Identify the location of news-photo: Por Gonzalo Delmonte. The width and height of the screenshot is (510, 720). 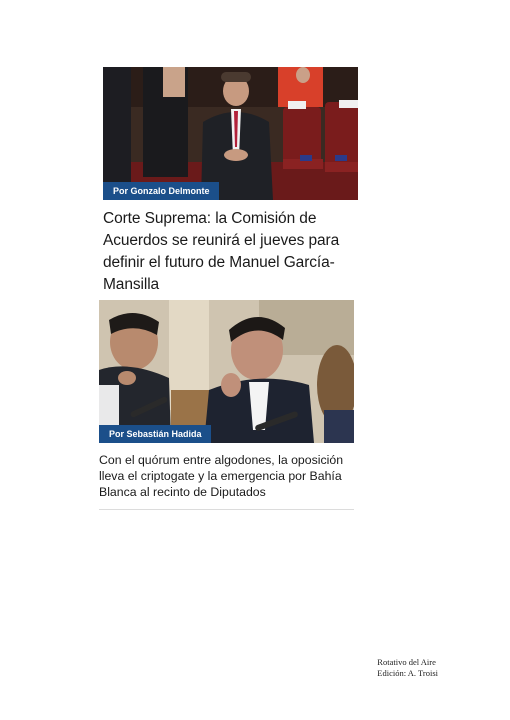
(230, 133).